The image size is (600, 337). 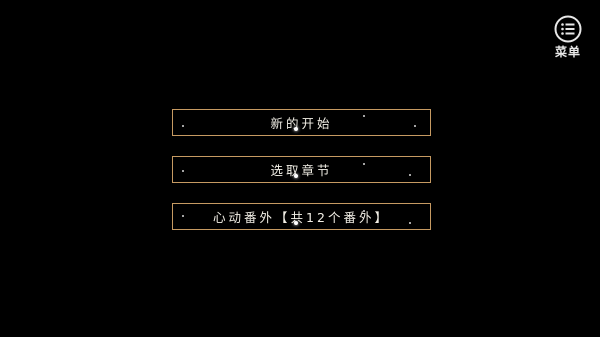 I want to click on select-chapter-button: 选取章节, so click(x=301, y=169).